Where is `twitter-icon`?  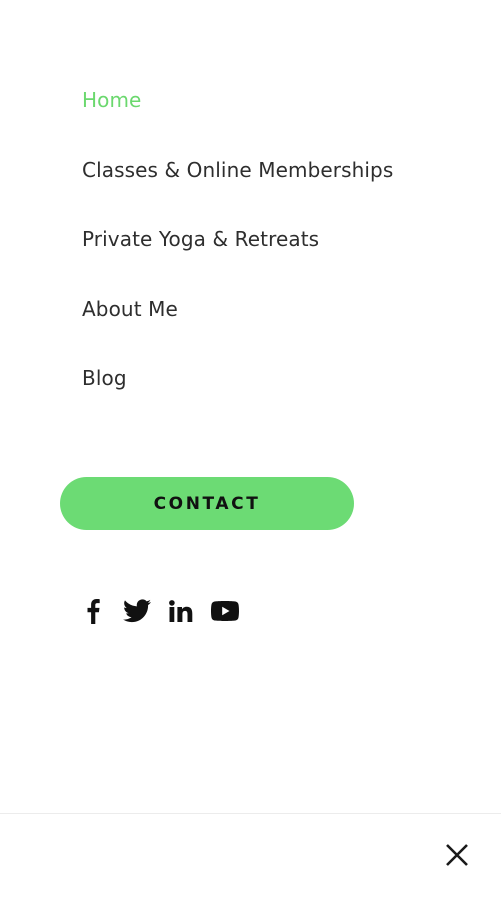
twitter-icon is located at coordinates (137, 611).